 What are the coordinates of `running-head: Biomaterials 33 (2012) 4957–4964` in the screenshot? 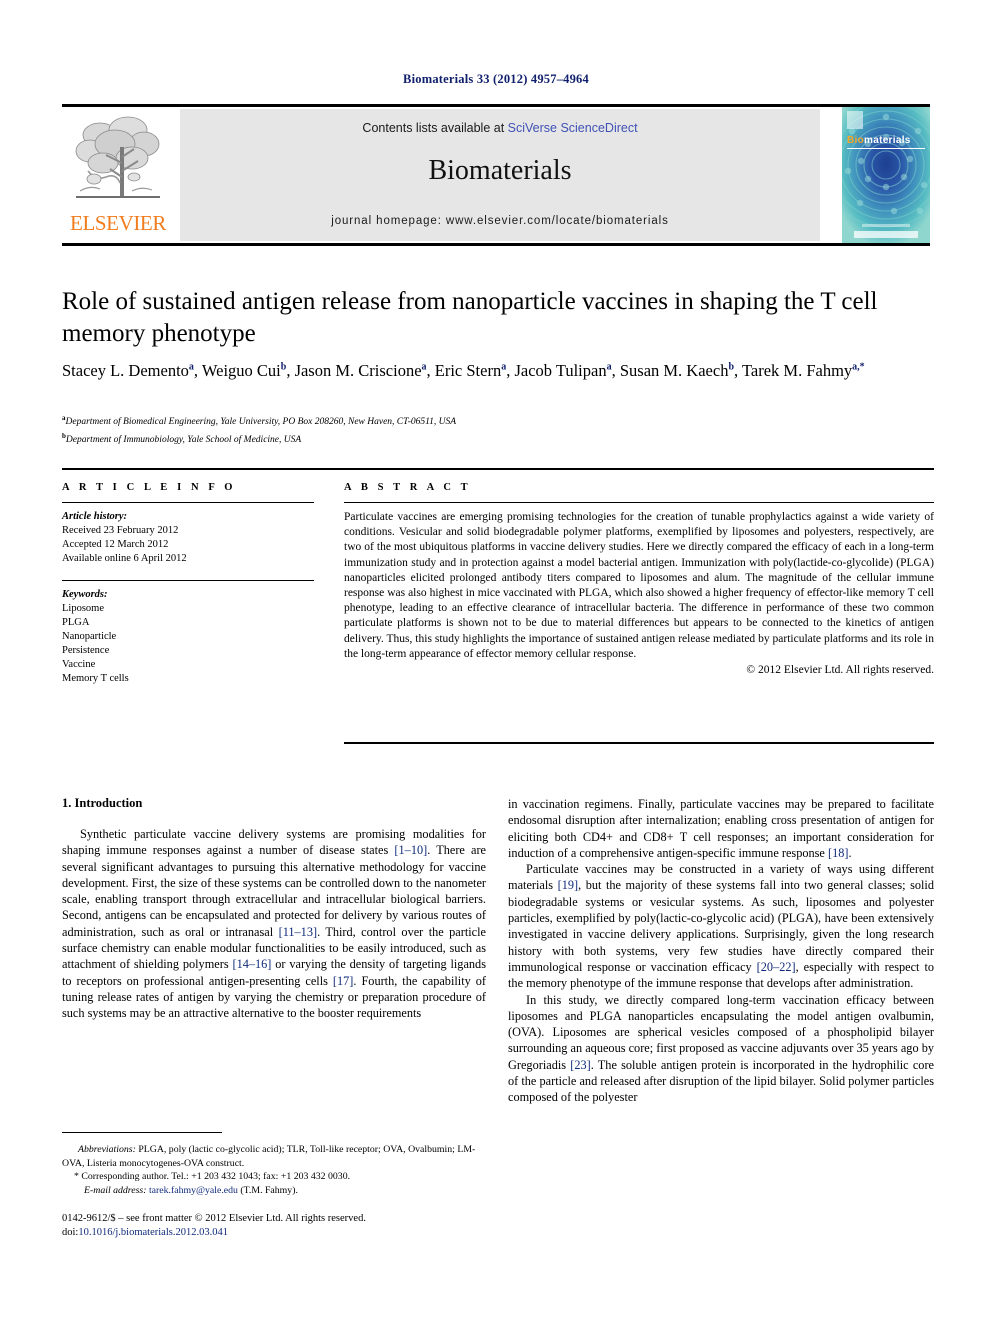 It's located at (496, 79).